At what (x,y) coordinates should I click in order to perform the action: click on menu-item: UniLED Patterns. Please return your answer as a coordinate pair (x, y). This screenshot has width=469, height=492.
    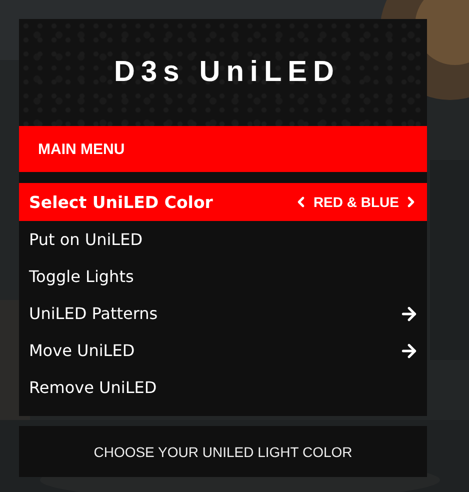
    Looking at the image, I should click on (223, 313).